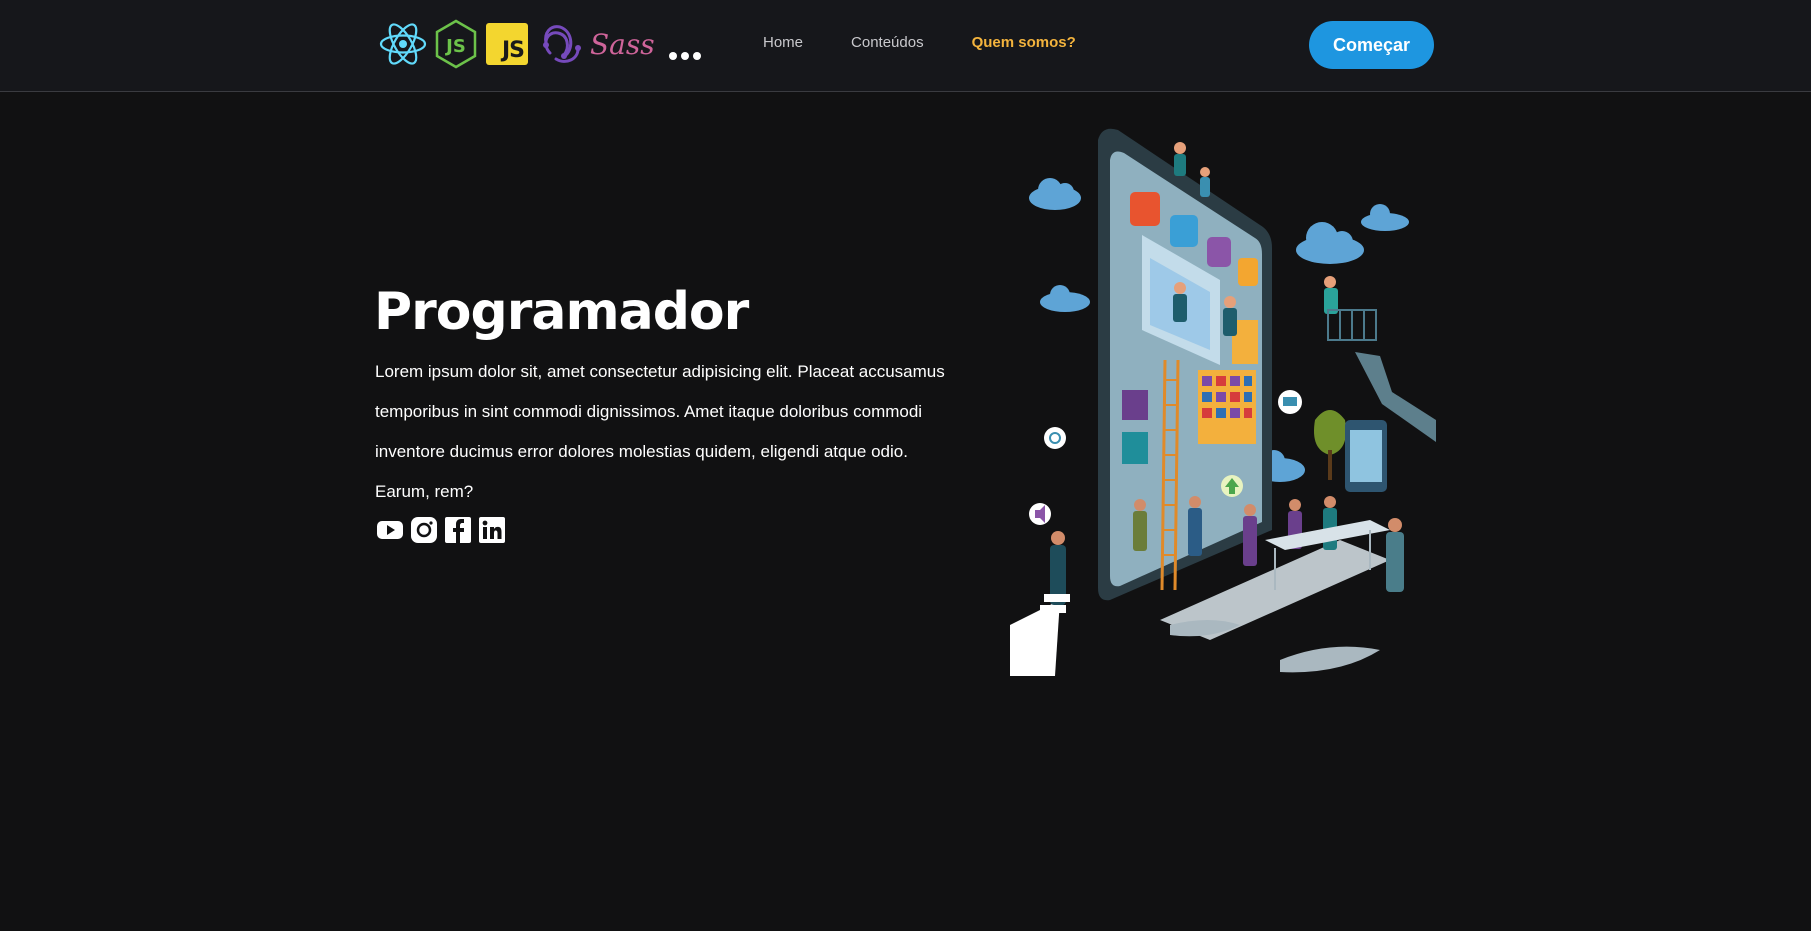 The width and height of the screenshot is (1811, 931). I want to click on main-nav: Home Conteúdos Quem somos?, so click(919, 42).